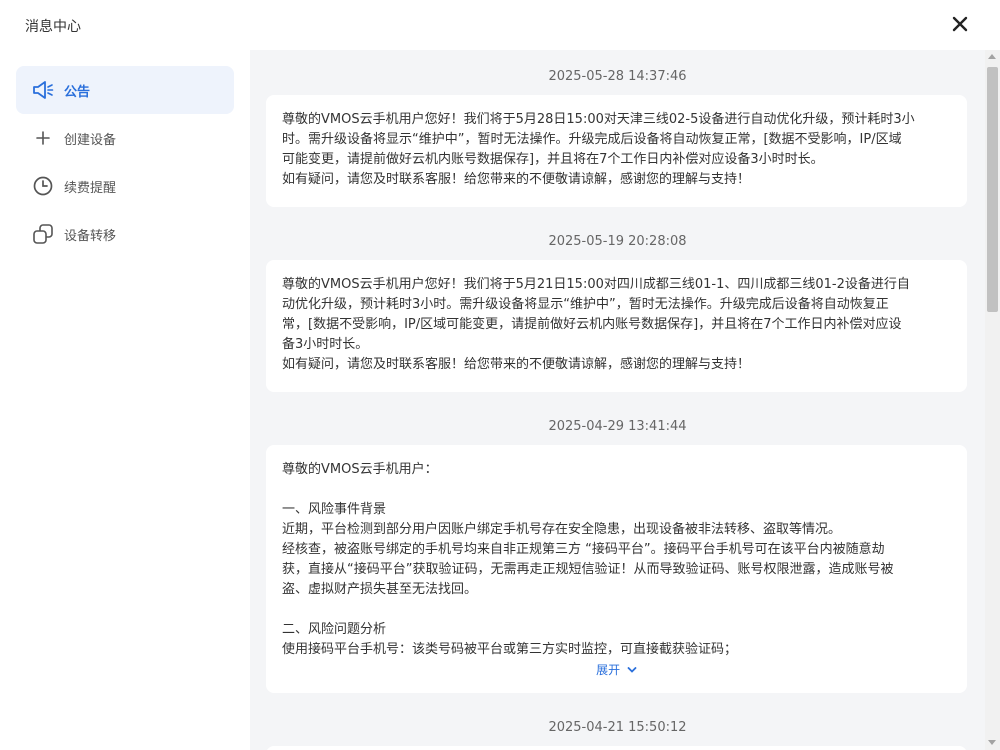 The height and width of the screenshot is (750, 1000). What do you see at coordinates (90, 188) in the screenshot?
I see `sidebar-item-label: 续费提醒` at bounding box center [90, 188].